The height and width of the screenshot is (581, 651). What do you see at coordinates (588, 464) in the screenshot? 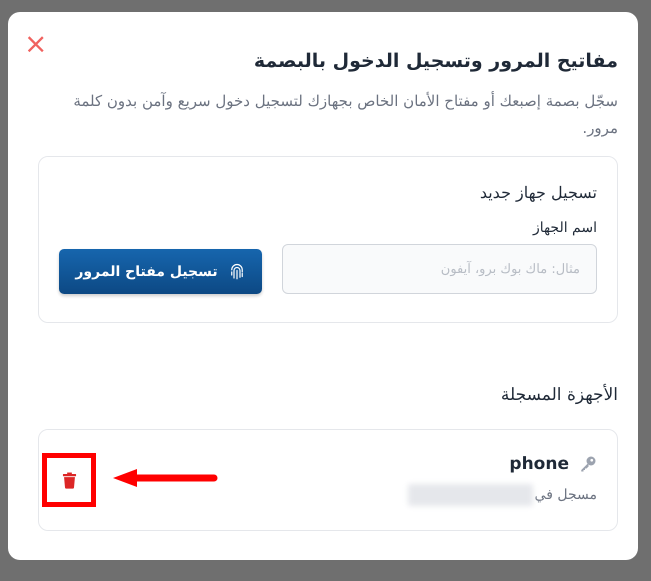
I see `key-icon` at bounding box center [588, 464].